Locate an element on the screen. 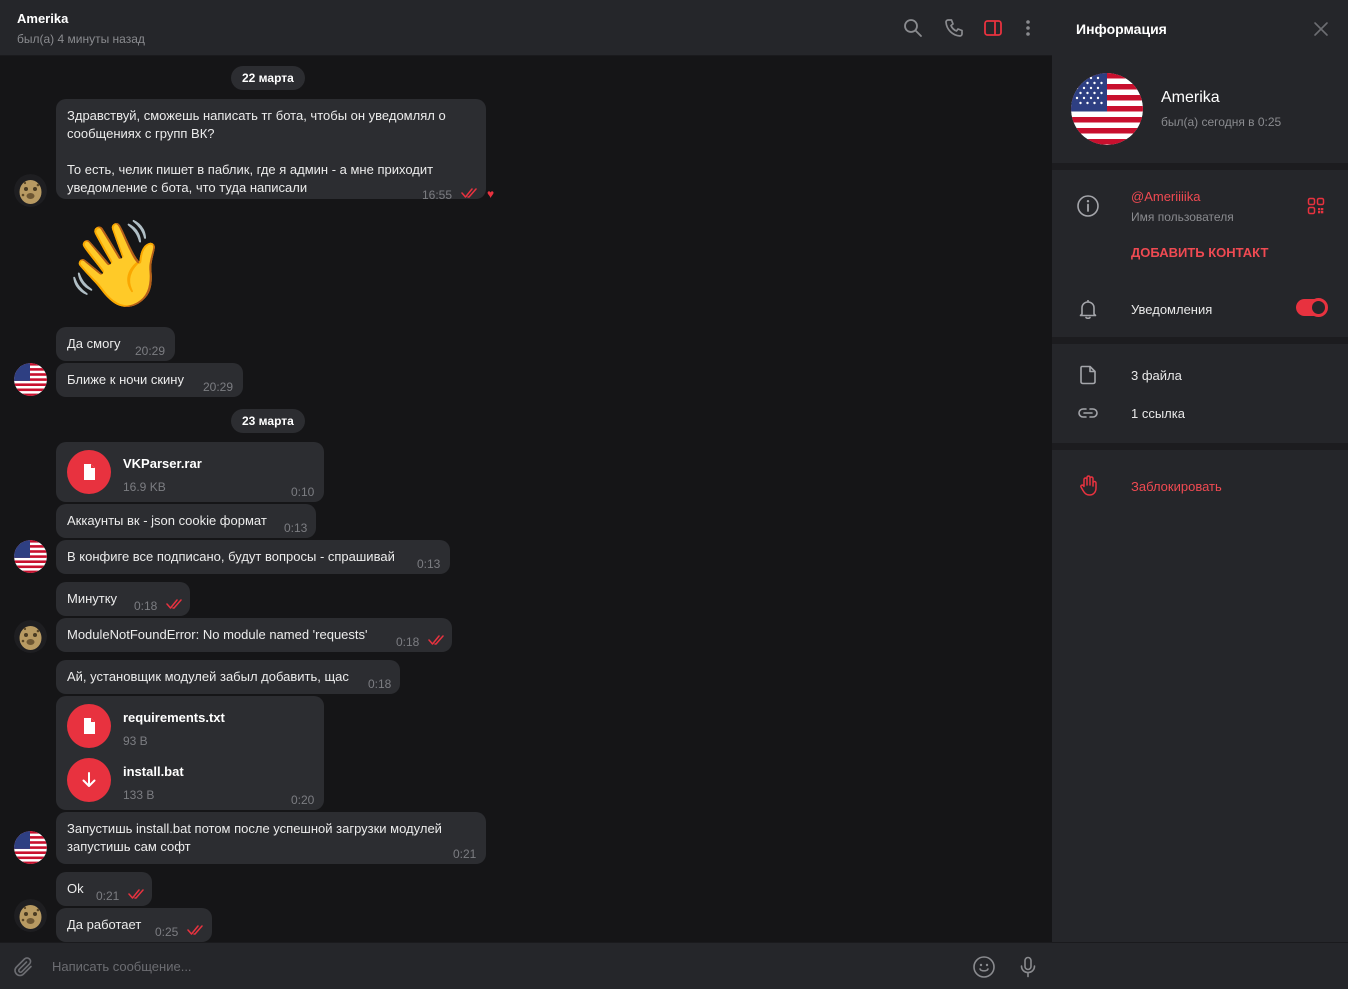  info-icon is located at coordinates (1088, 206).